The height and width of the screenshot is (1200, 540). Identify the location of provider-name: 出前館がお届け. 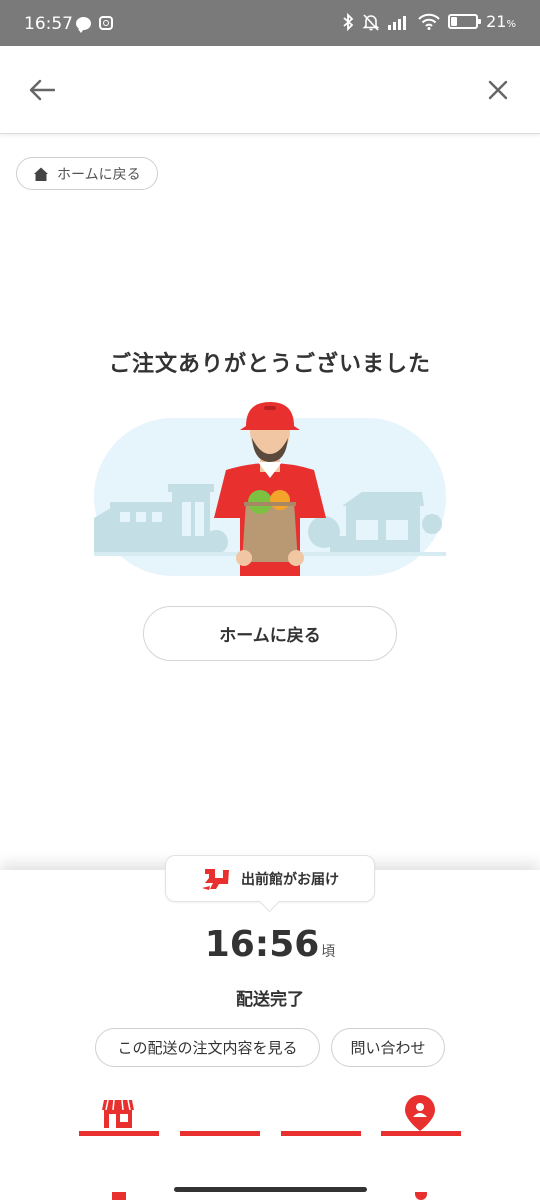
(290, 879).